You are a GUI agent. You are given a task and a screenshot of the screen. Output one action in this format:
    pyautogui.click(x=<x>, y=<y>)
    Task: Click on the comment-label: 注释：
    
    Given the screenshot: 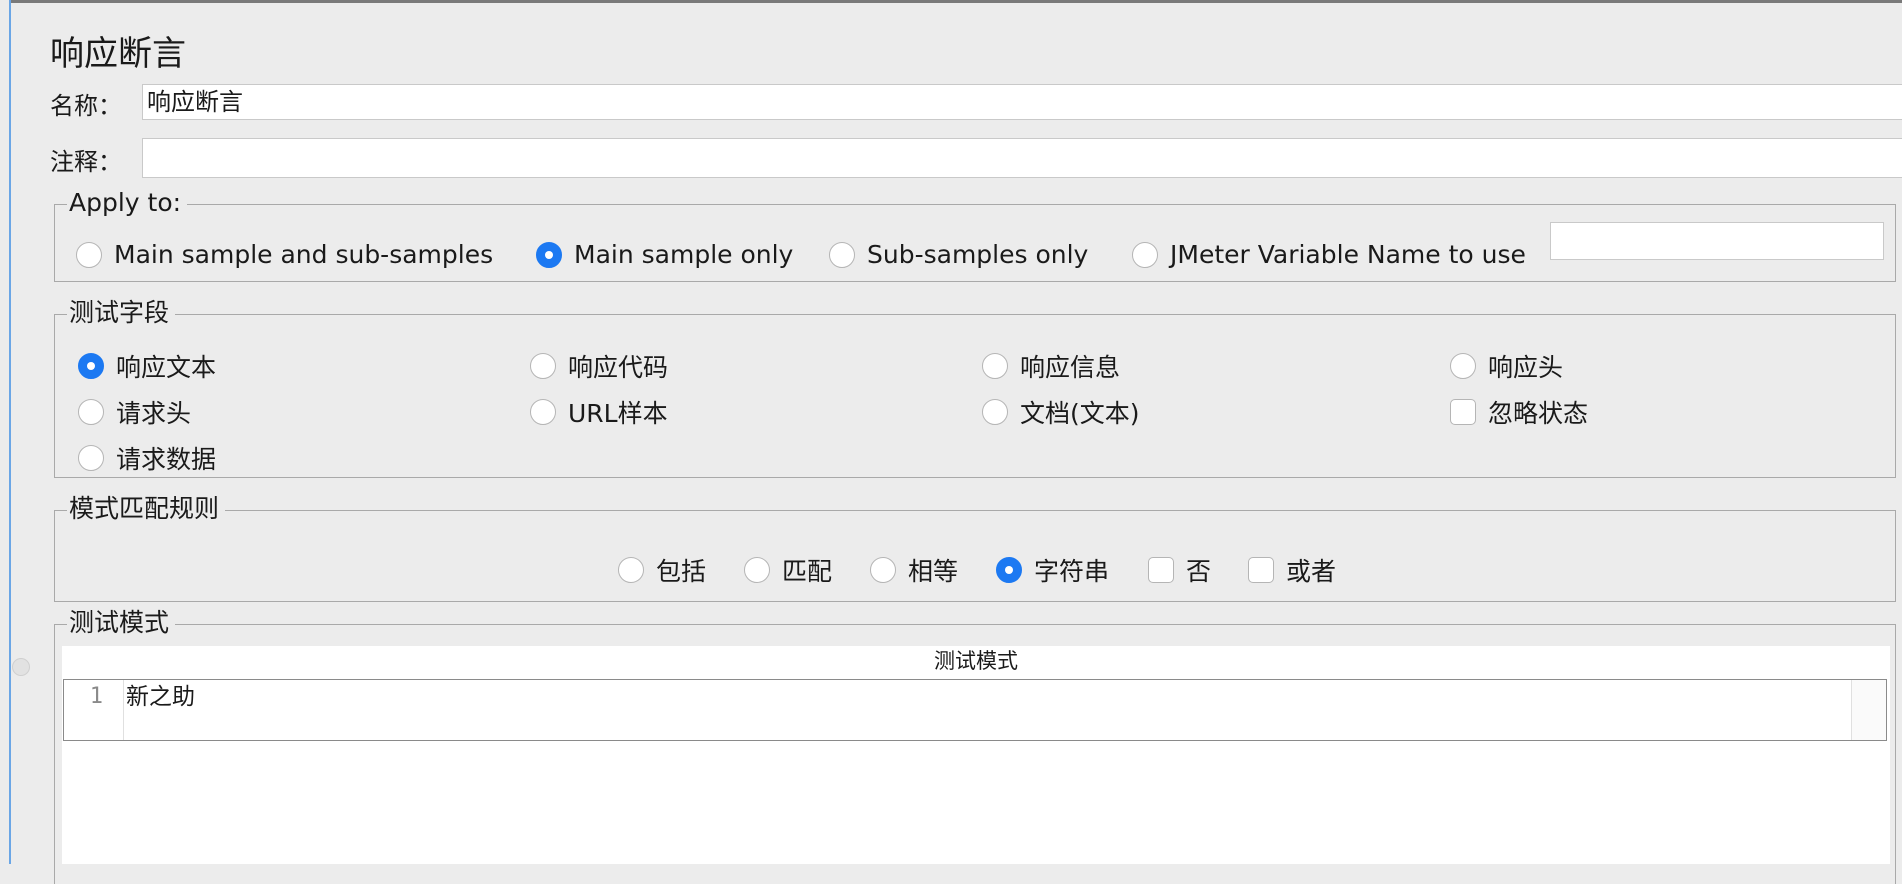 What is the action you would take?
    pyautogui.click(x=86, y=162)
    